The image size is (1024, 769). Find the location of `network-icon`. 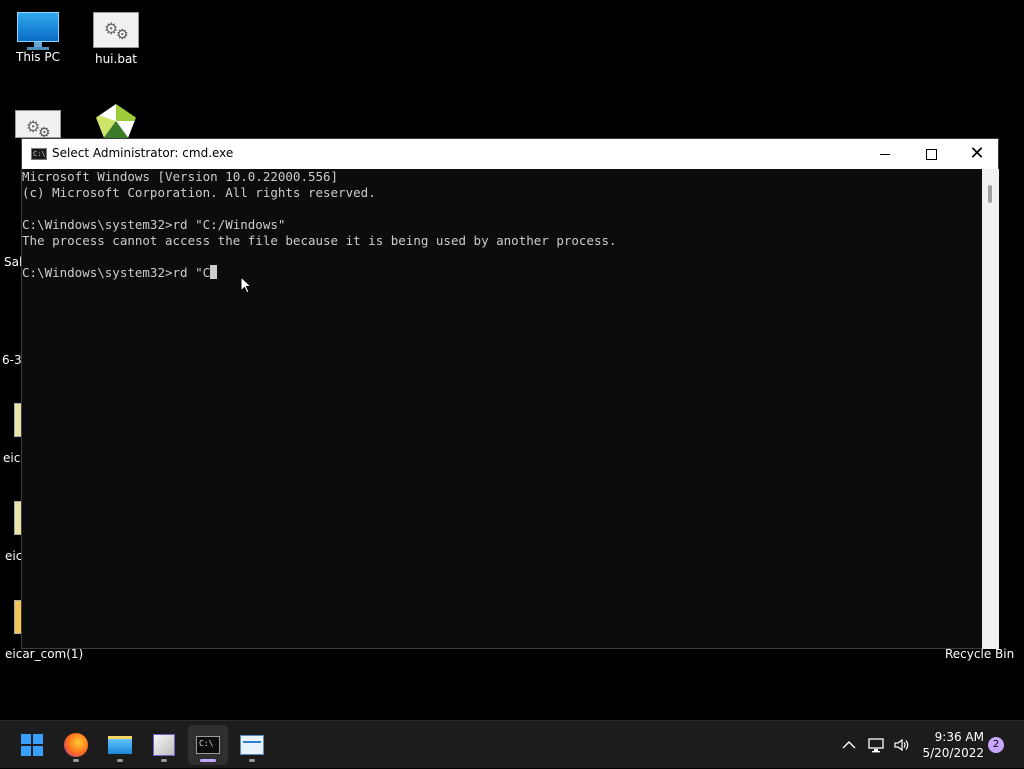

network-icon is located at coordinates (876, 745).